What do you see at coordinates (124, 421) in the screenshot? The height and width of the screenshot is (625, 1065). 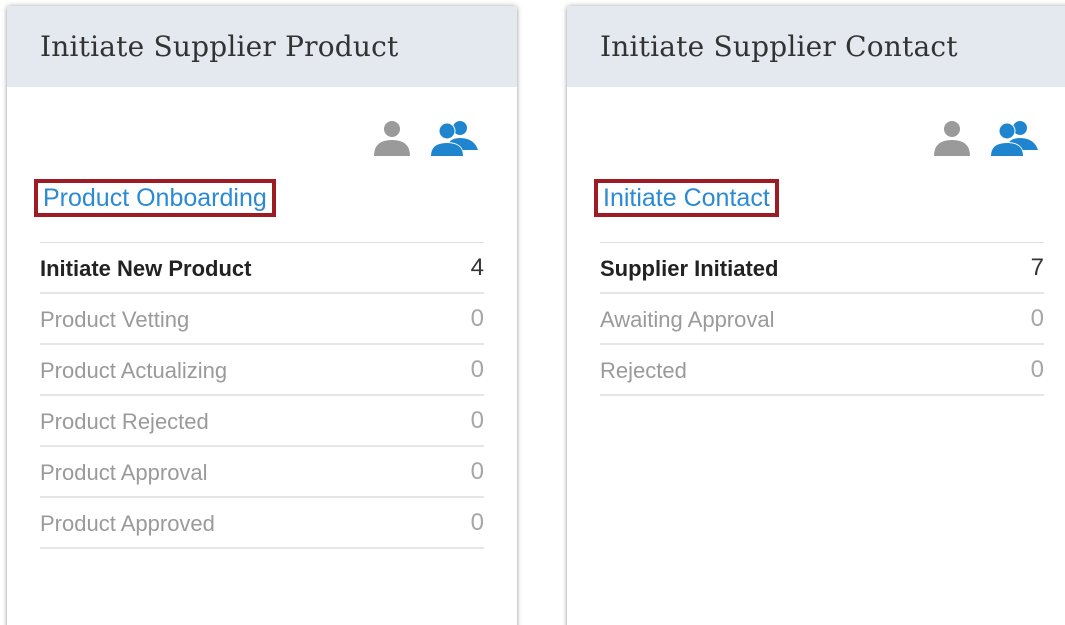 I see `row-label: Product Rejected` at bounding box center [124, 421].